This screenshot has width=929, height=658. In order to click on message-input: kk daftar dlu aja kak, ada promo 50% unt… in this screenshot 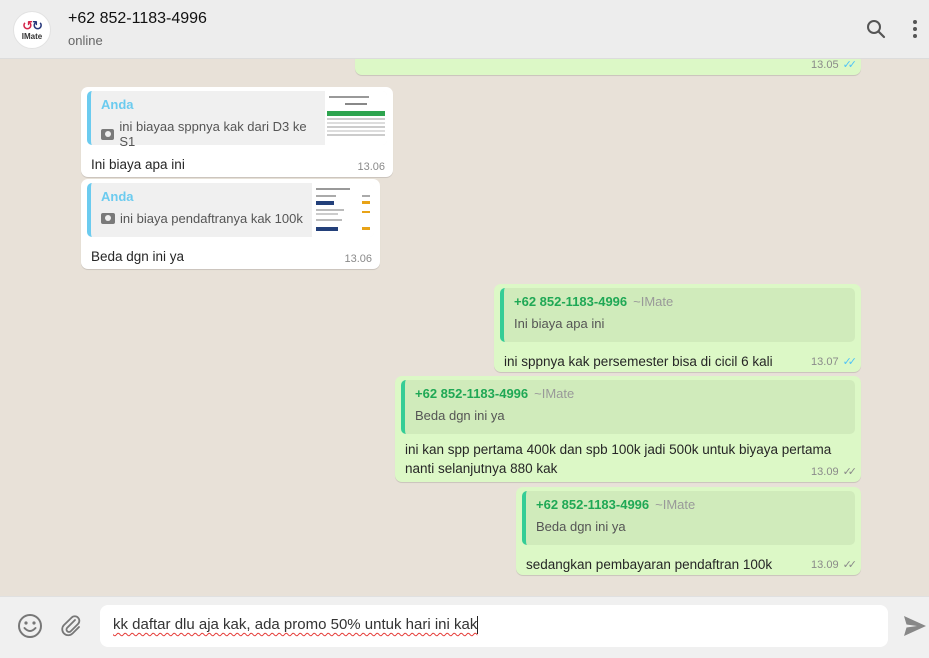, I will do `click(494, 626)`.